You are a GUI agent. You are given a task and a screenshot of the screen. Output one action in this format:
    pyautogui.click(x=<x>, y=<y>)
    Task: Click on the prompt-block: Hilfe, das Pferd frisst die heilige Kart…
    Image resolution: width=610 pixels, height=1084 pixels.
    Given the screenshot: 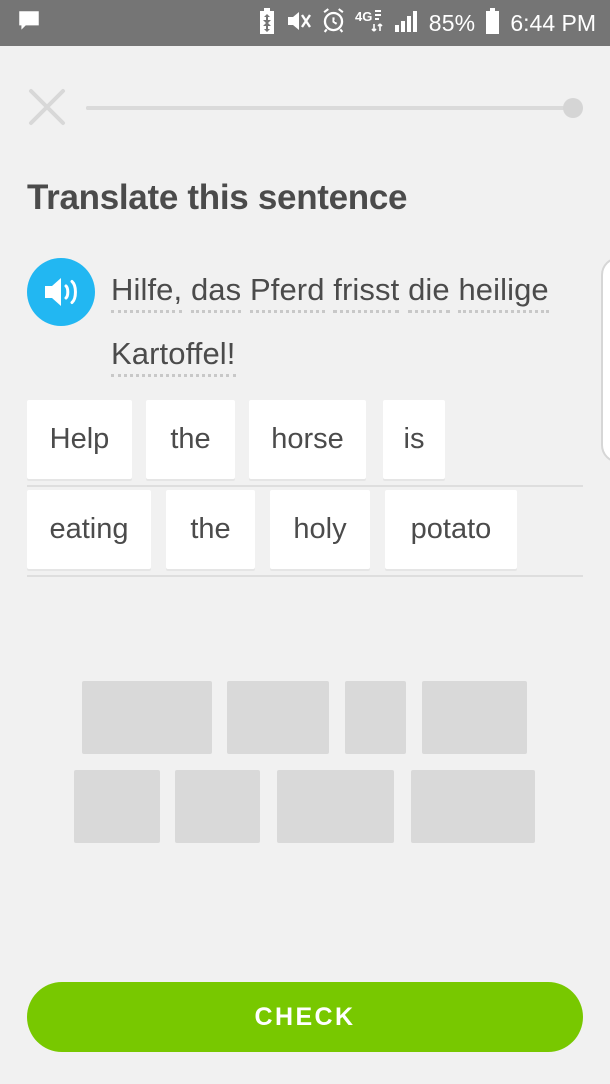 What is the action you would take?
    pyautogui.click(x=307, y=322)
    